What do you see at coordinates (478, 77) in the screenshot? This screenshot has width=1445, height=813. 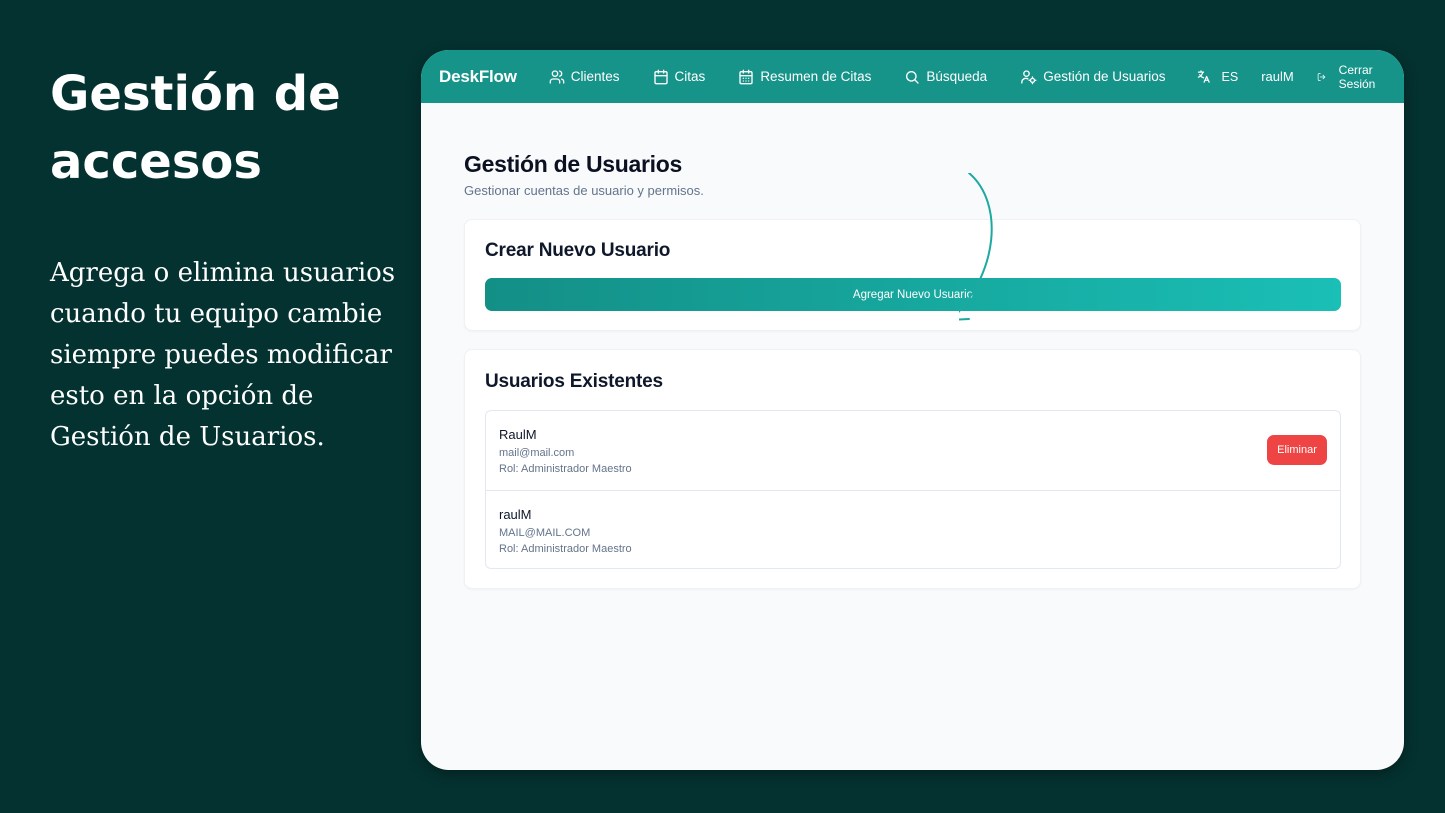 I see `brand-logo: DeskFlow` at bounding box center [478, 77].